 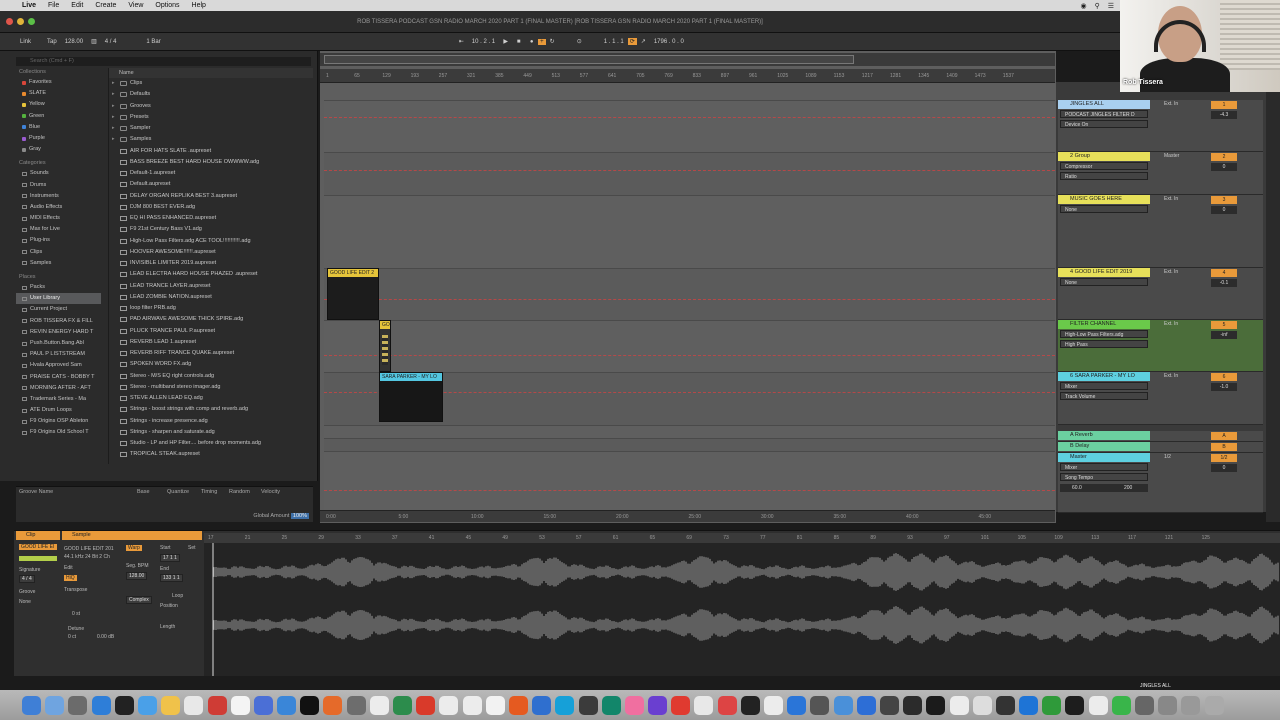 I want to click on follow-icon: ⇤, so click(x=461, y=41).